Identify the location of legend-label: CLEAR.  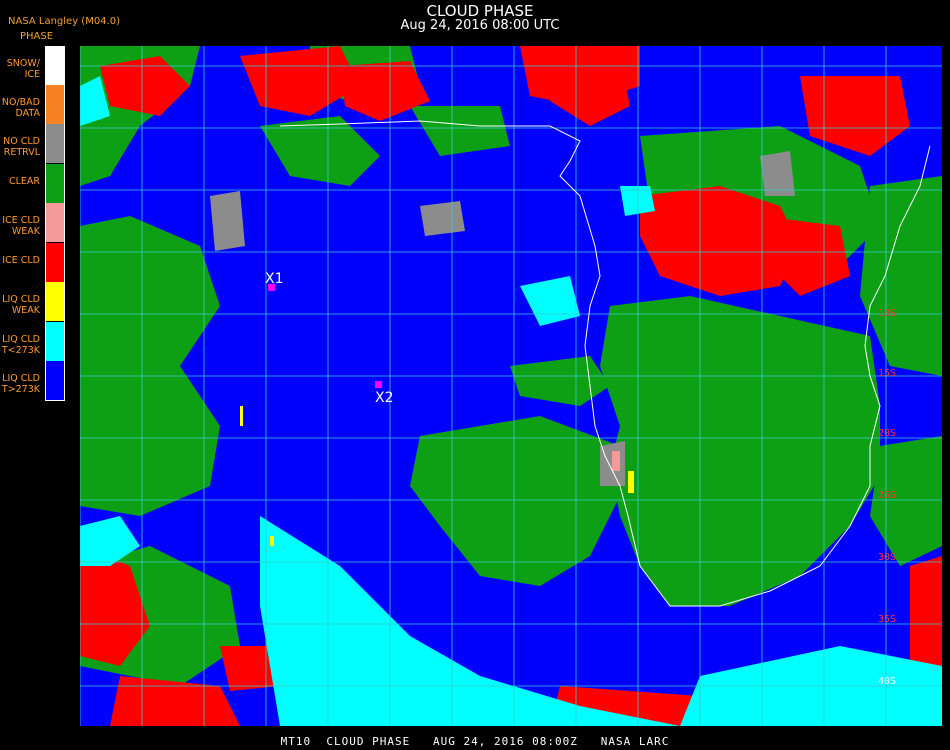
(24, 181).